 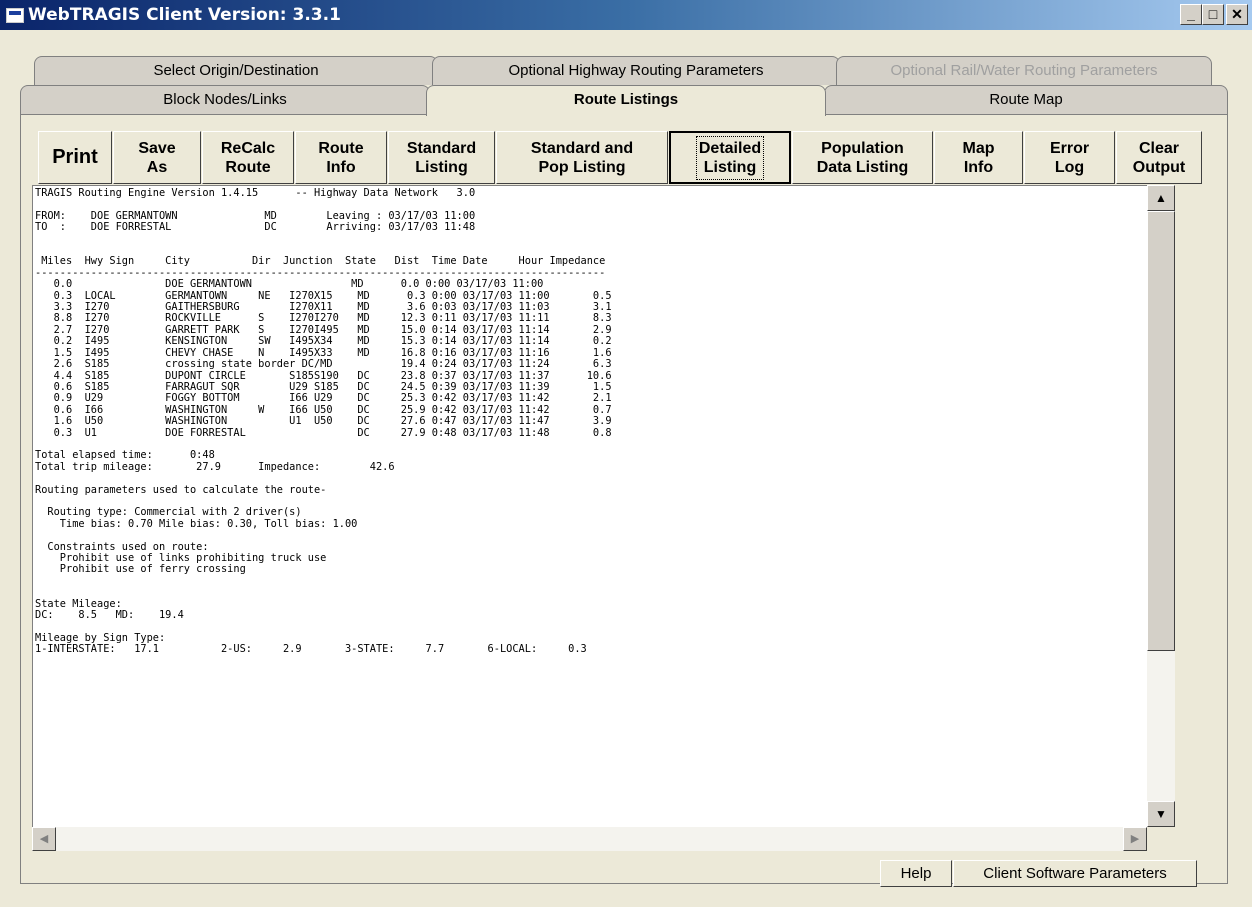 What do you see at coordinates (44, 839) in the screenshot?
I see `scroll-left-arrow-icon: ◀` at bounding box center [44, 839].